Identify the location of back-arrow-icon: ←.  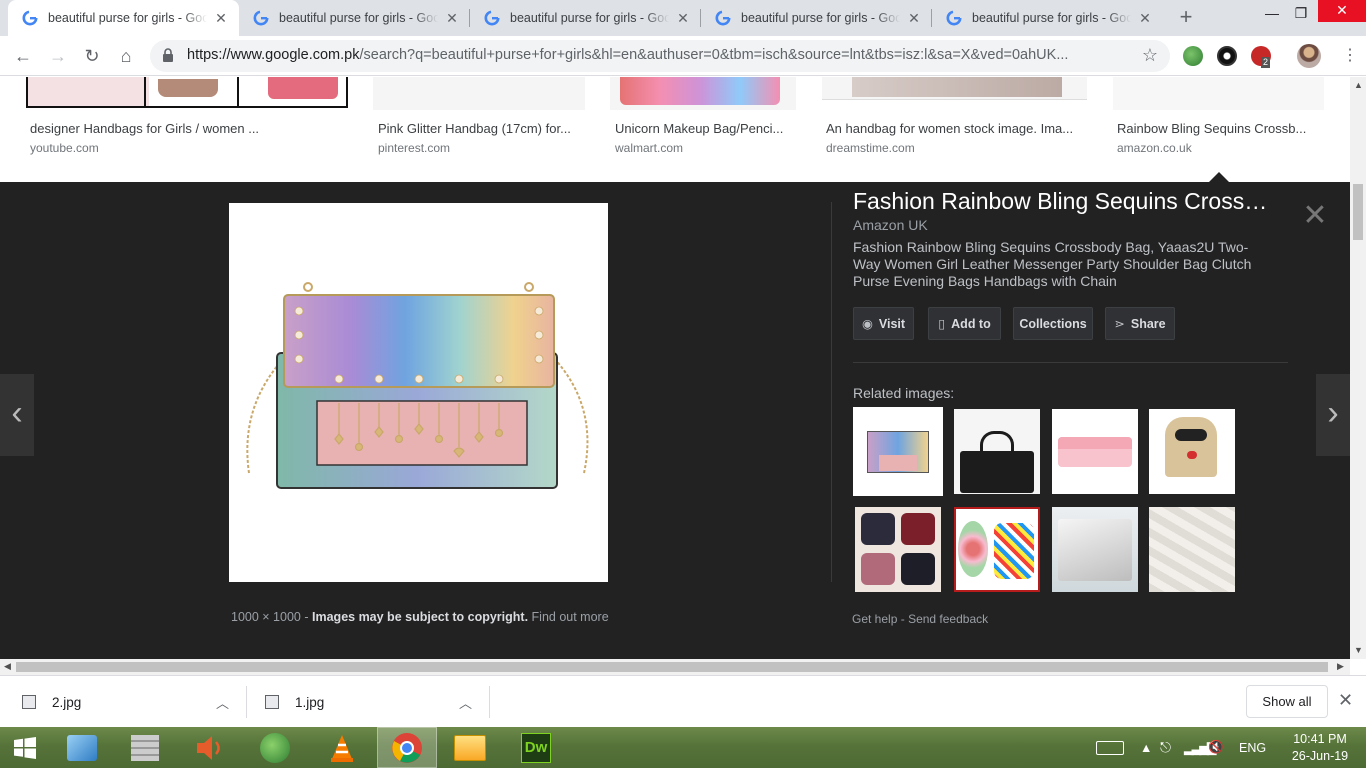
(23, 56).